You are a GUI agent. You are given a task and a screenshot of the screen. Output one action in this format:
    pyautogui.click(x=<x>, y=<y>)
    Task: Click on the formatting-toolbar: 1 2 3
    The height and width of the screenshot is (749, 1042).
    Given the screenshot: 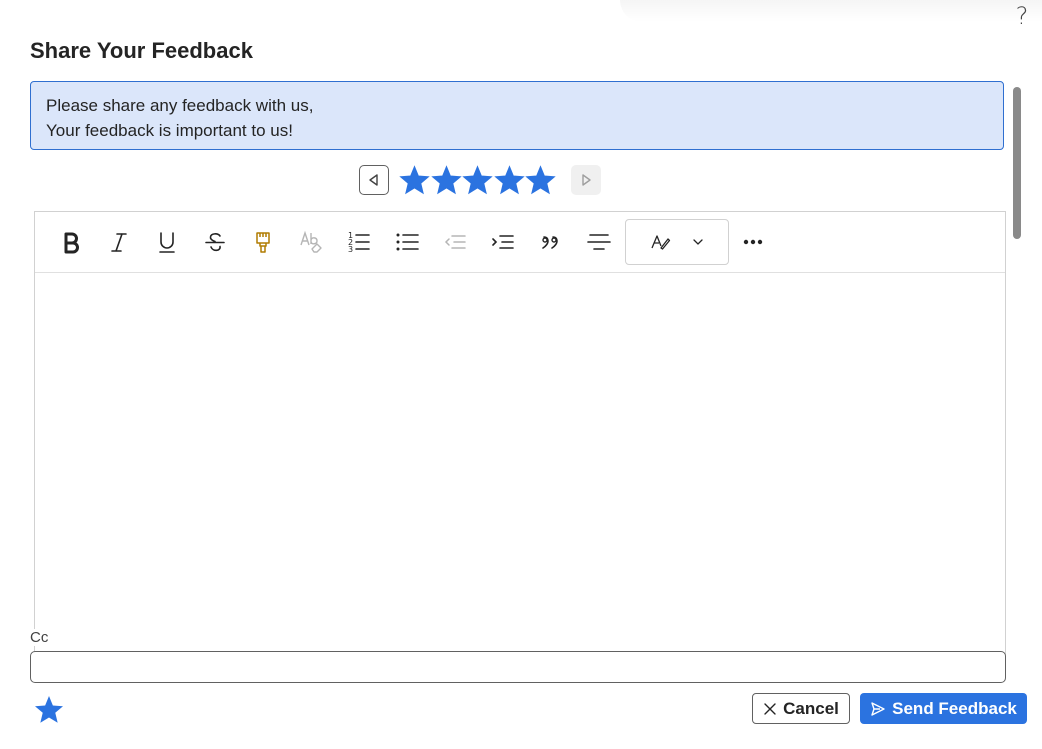 What is the action you would take?
    pyautogui.click(x=520, y=242)
    